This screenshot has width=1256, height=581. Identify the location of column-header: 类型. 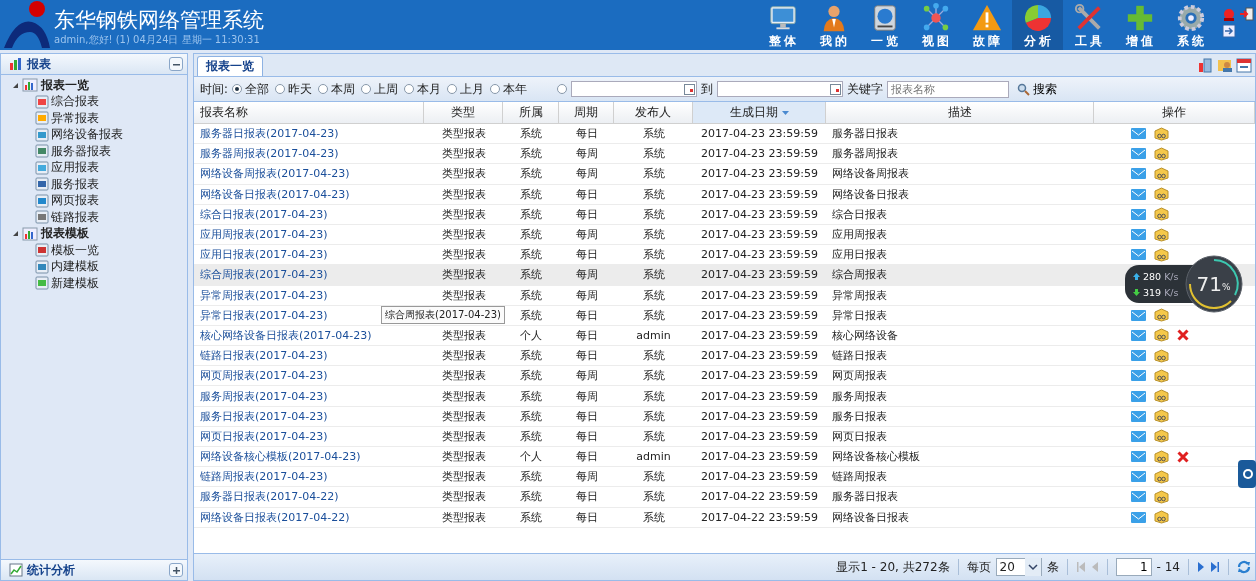
(463, 112).